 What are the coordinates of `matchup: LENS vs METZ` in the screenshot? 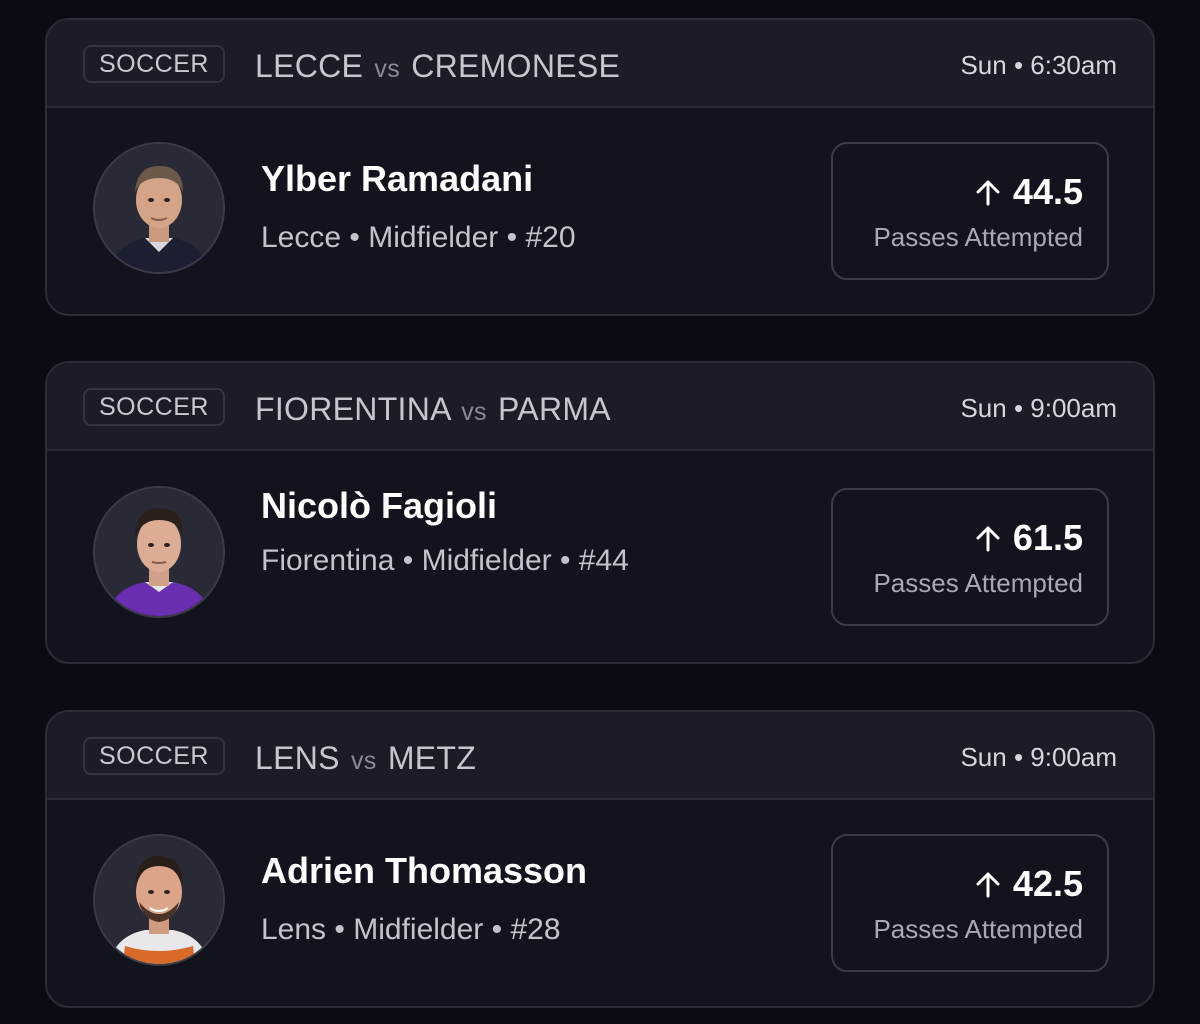 It's located at (365, 759).